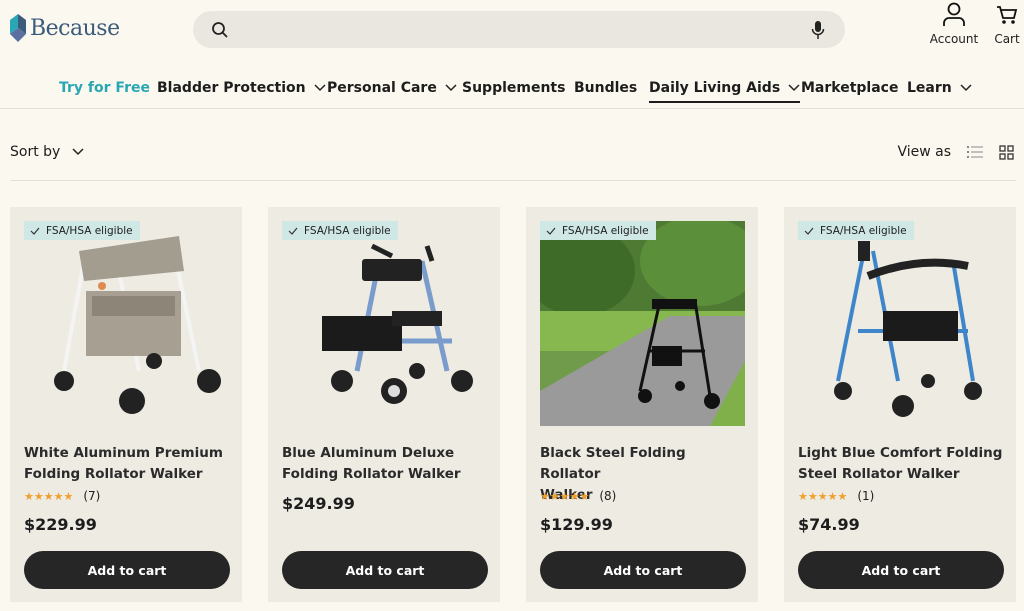 This screenshot has width=1024, height=611. I want to click on product-price: $129.99, so click(576, 524).